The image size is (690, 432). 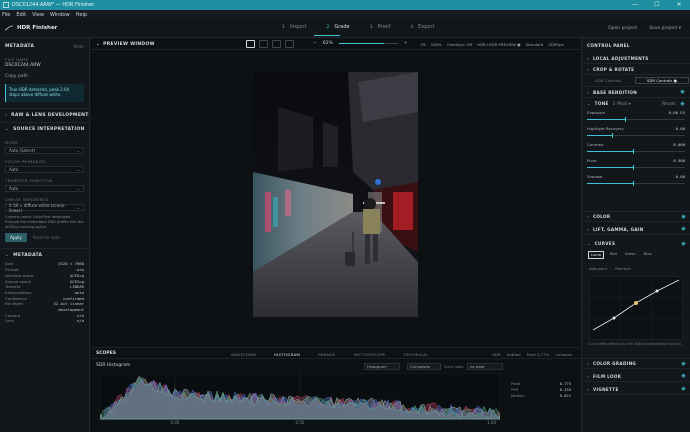 What do you see at coordinates (630, 255) in the screenshot?
I see `chip-green: Green` at bounding box center [630, 255].